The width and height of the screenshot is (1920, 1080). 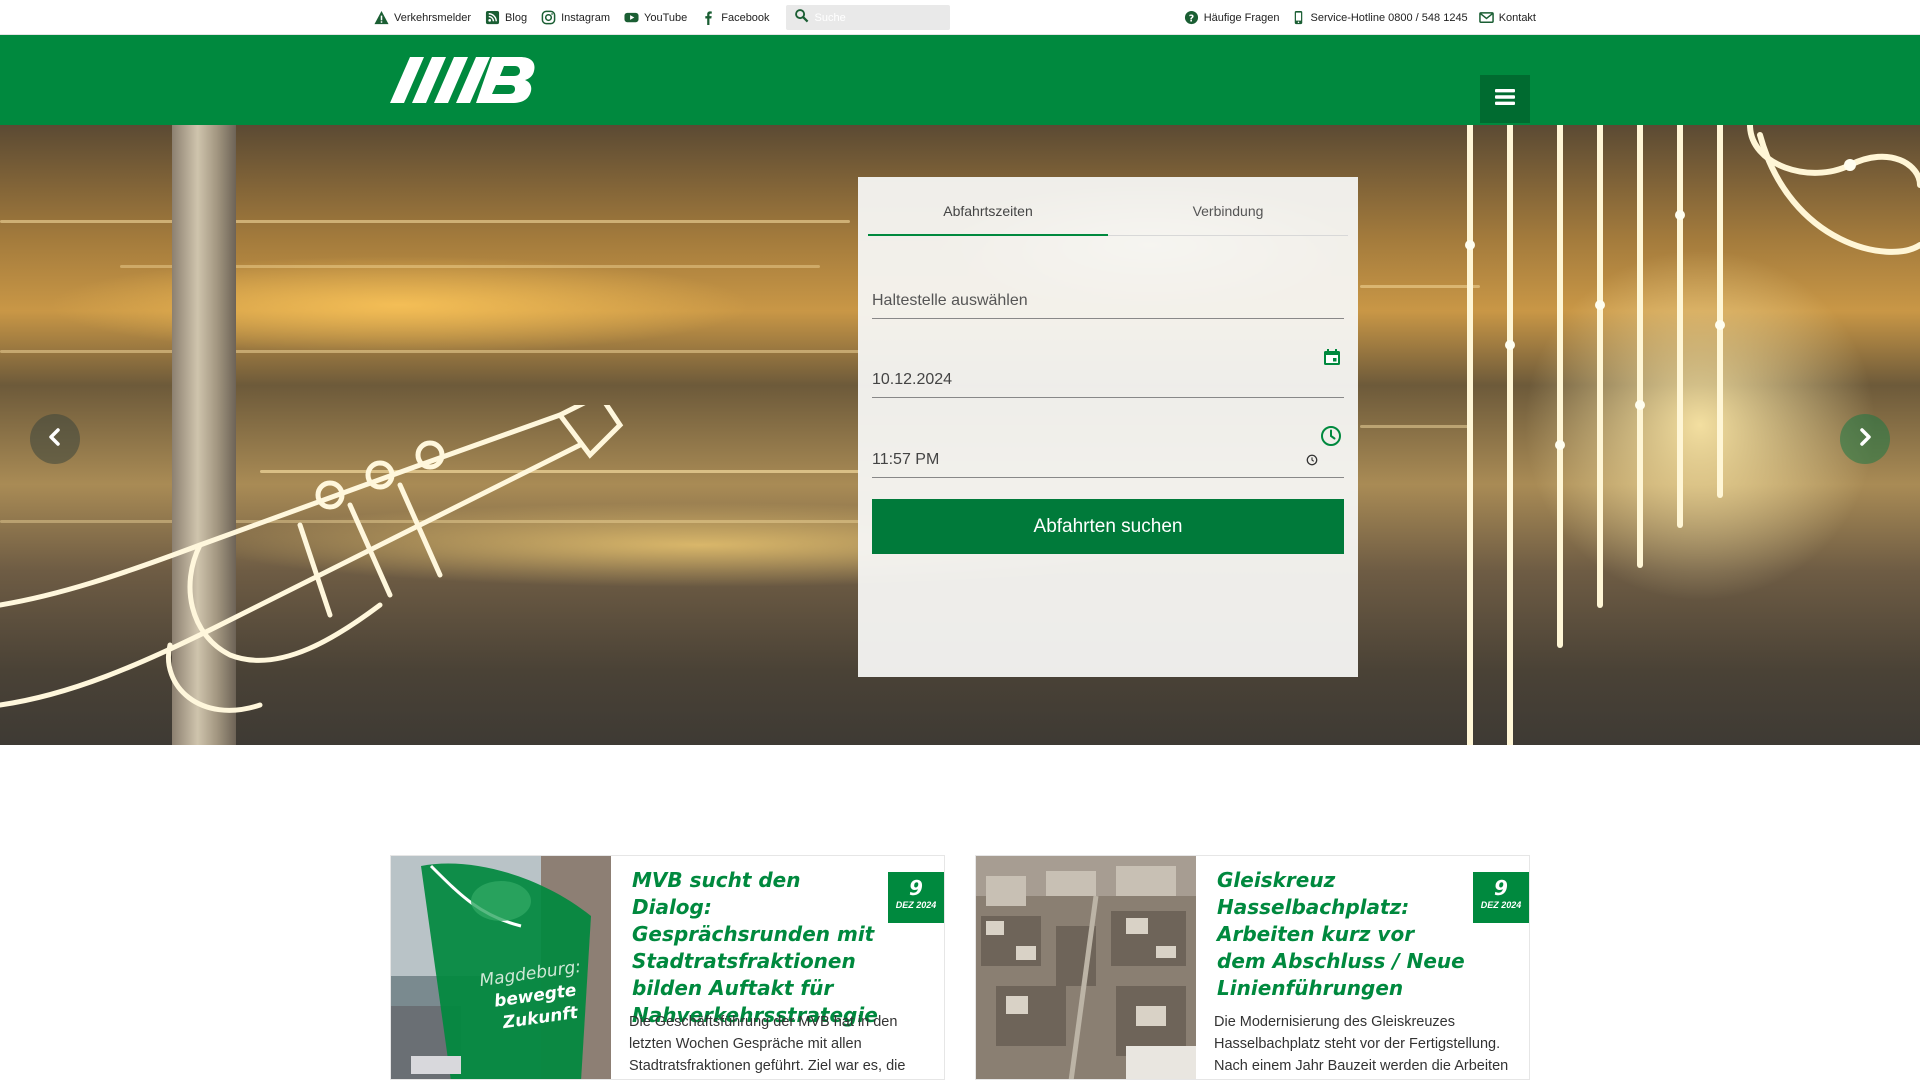 I want to click on stop-field, so click(x=1108, y=300).